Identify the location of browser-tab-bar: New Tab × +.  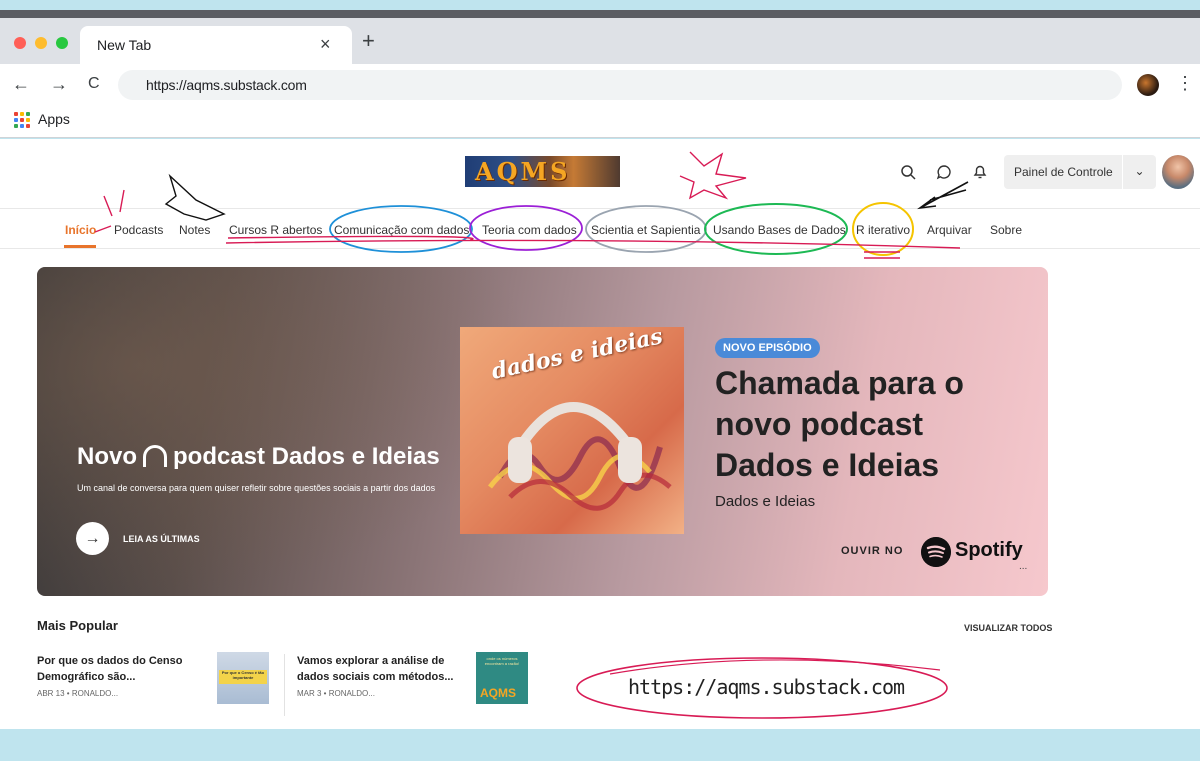
(600, 41).